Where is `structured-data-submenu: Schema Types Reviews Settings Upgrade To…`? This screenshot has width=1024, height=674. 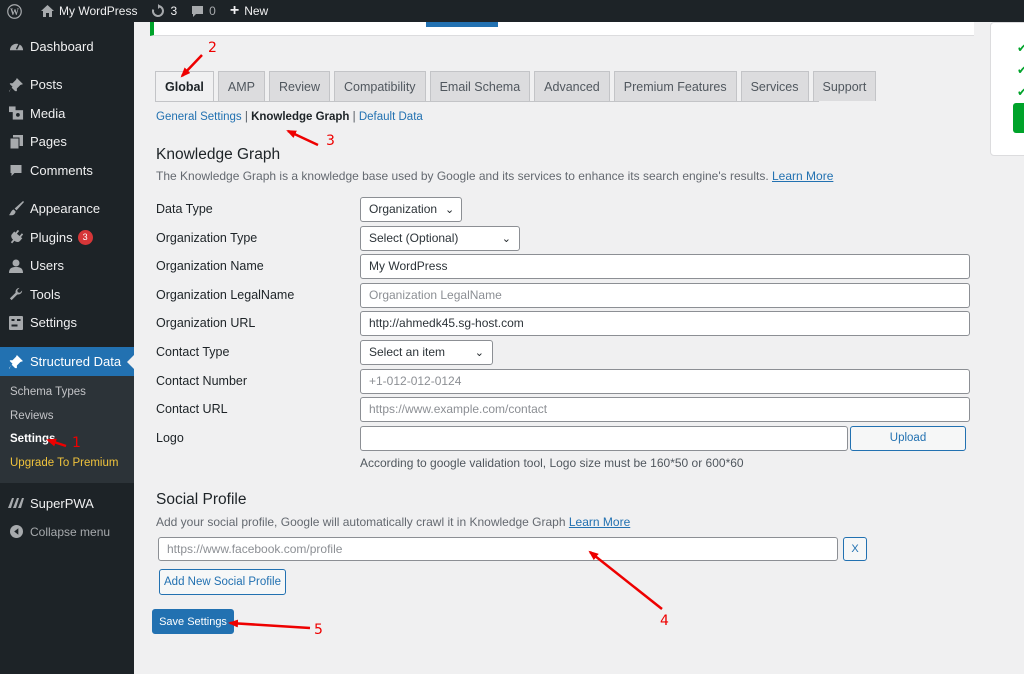
structured-data-submenu: Schema Types Reviews Settings Upgrade To… is located at coordinates (67, 429).